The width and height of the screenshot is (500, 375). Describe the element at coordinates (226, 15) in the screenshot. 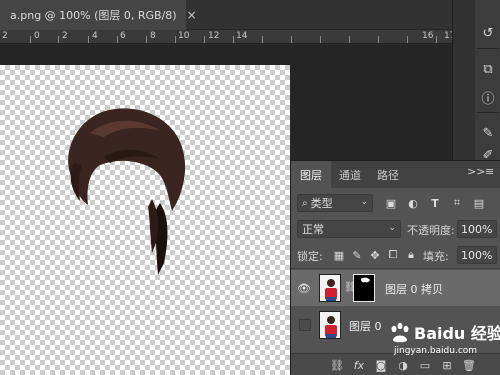

I see `document-tab-bar: a.png @ 100% (图层 0, RGB/8) ×` at that location.